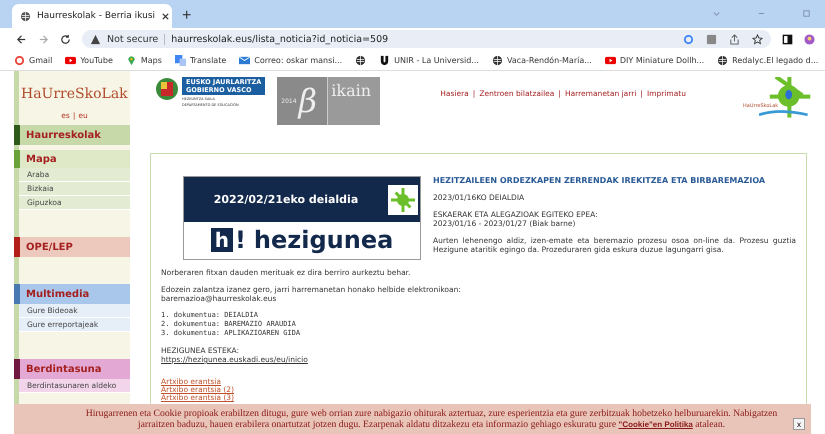  Describe the element at coordinates (72, 159) in the screenshot. I see `sidebar-section-heading: Mapa` at that location.